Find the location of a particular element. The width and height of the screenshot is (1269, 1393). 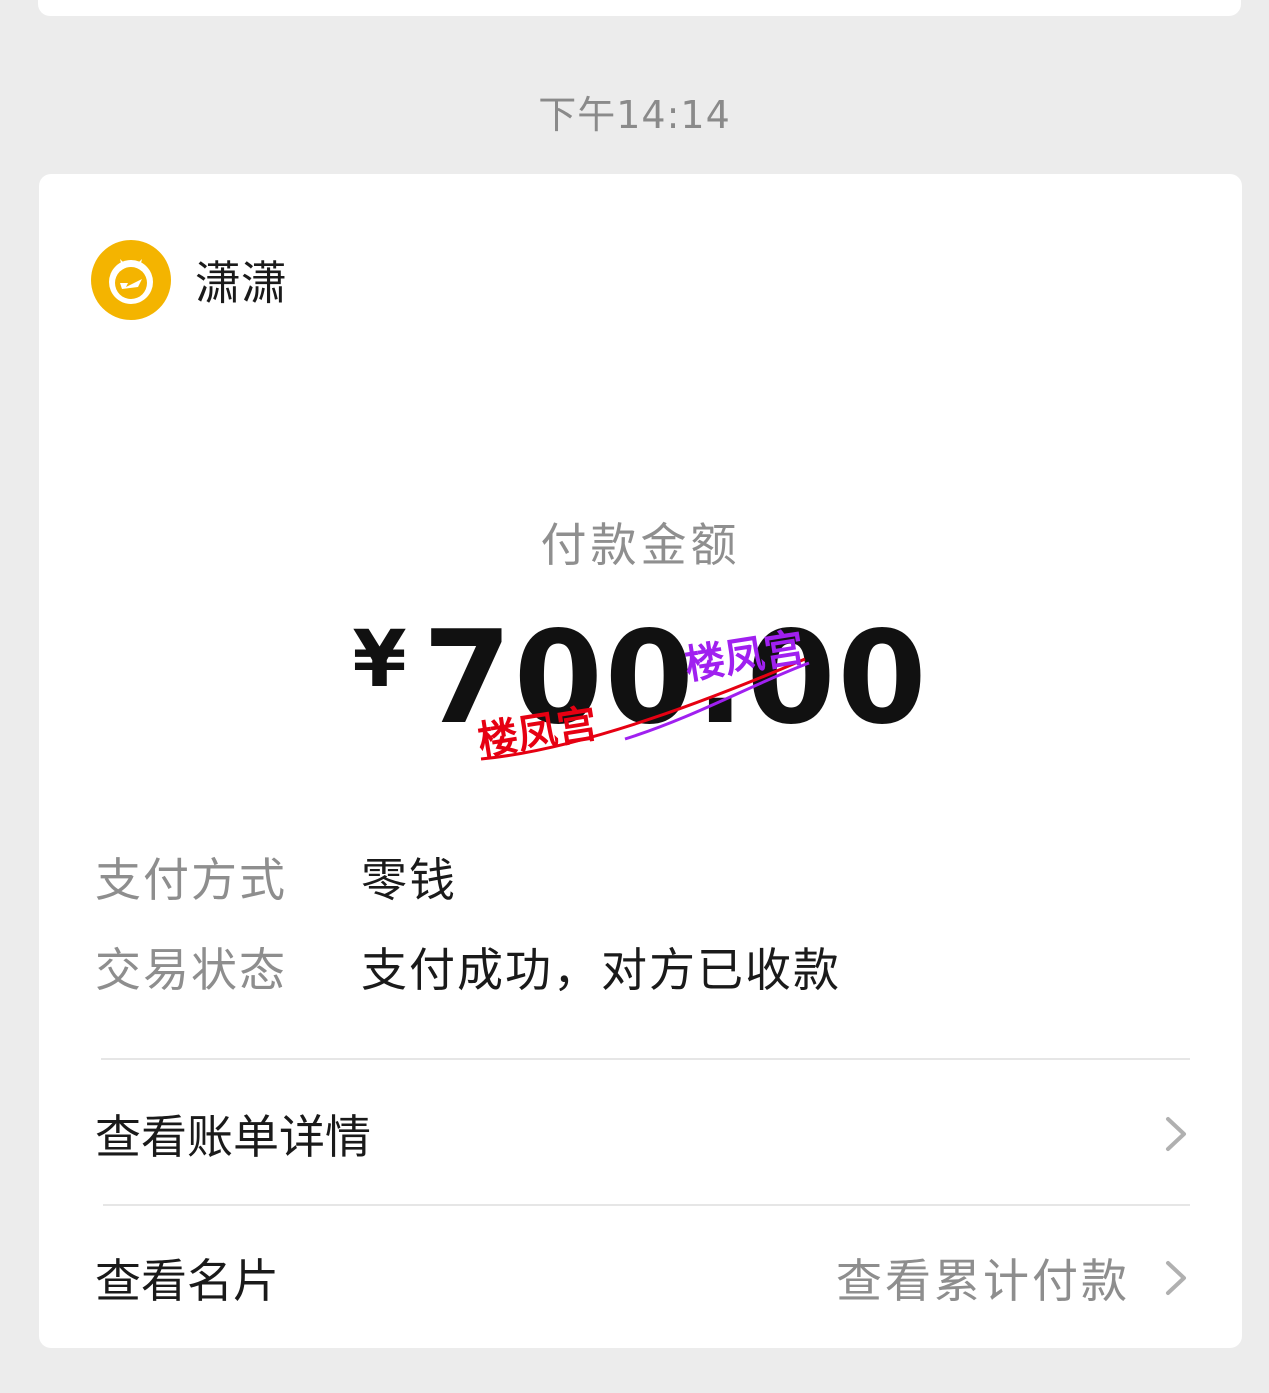

merchant-bag-icon is located at coordinates (131, 280).